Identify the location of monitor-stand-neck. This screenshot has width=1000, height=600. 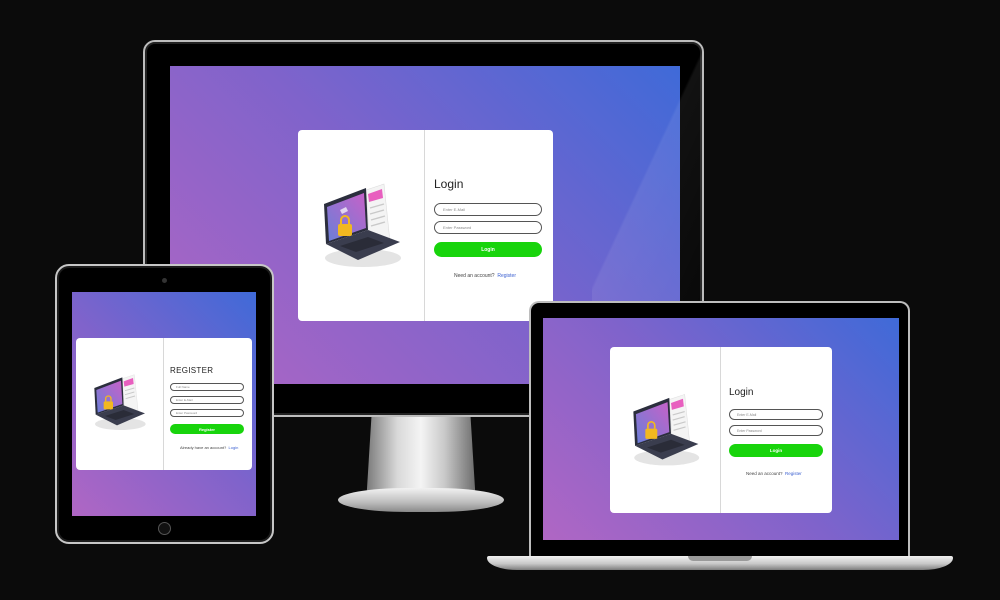
(421, 455).